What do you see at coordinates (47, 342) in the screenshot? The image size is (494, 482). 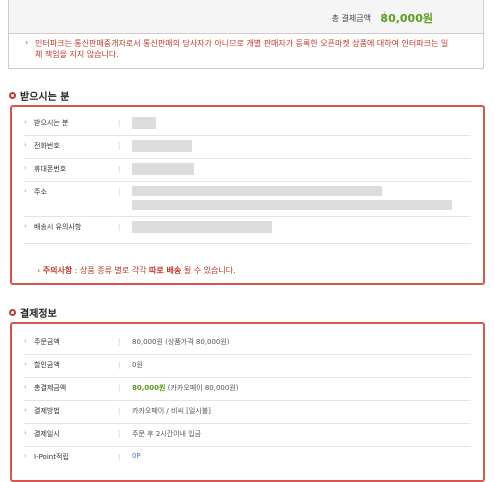 I see `row-label: 주문금액` at bounding box center [47, 342].